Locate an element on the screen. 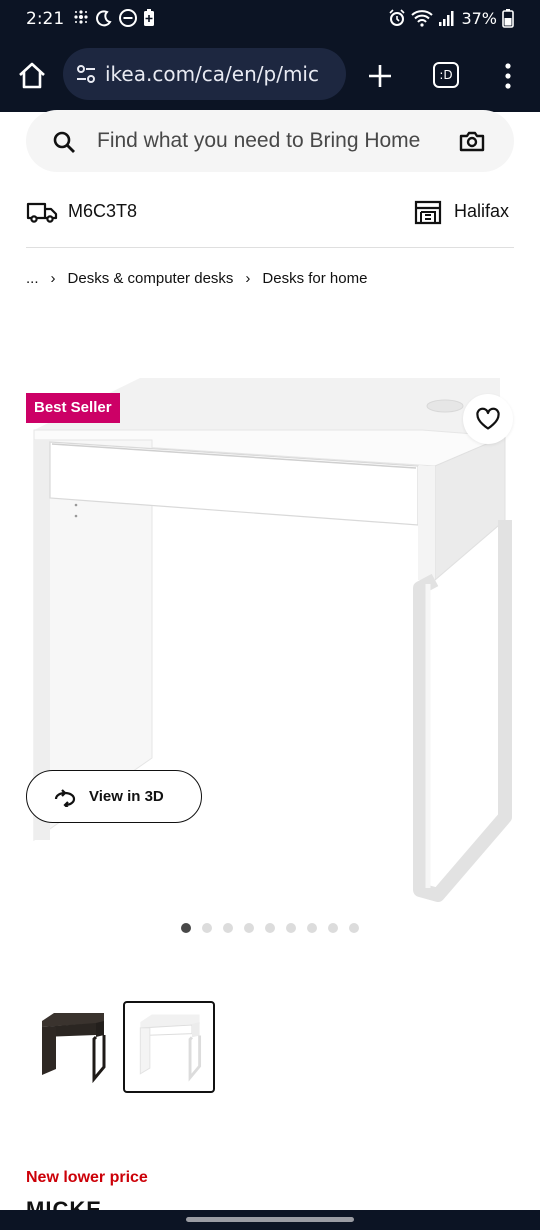 The image size is (540, 1230). breadcrumb-item: Desks for home is located at coordinates (314, 278).